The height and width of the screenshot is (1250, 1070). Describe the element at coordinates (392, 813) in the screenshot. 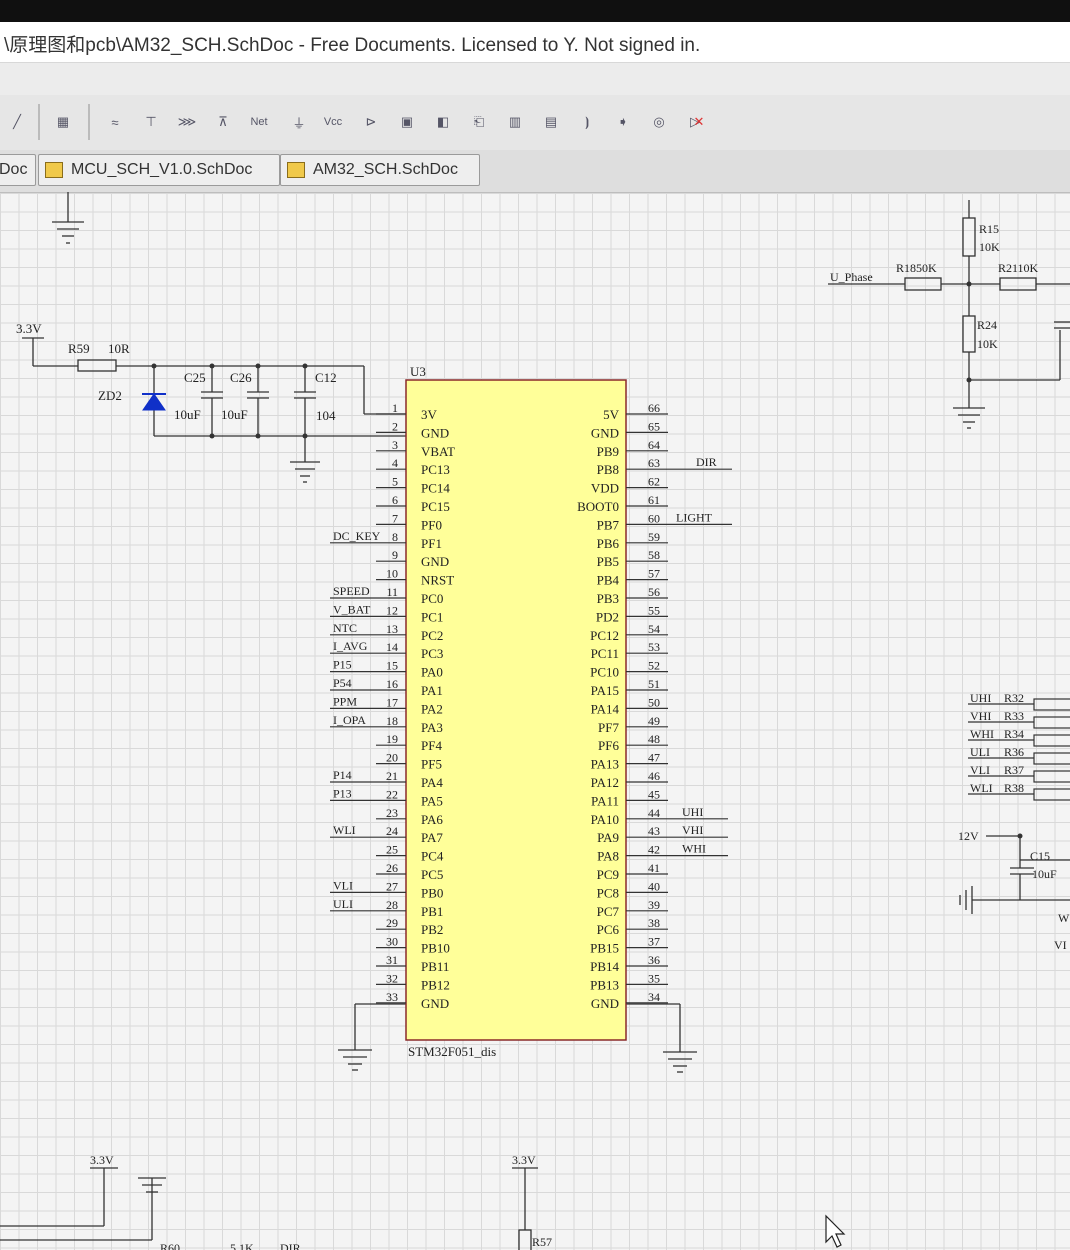

I see `mcu-pin-number: 23` at that location.